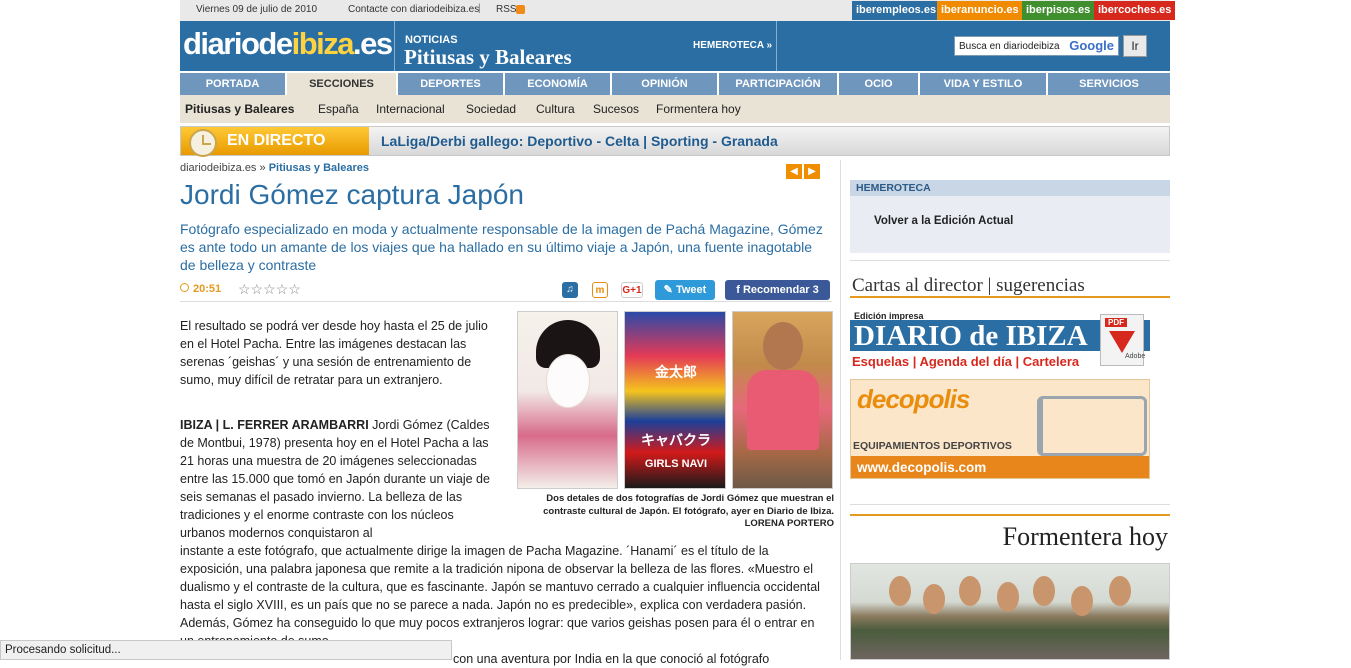 The image size is (1351, 668). I want to click on geisha-photo, so click(567, 400).